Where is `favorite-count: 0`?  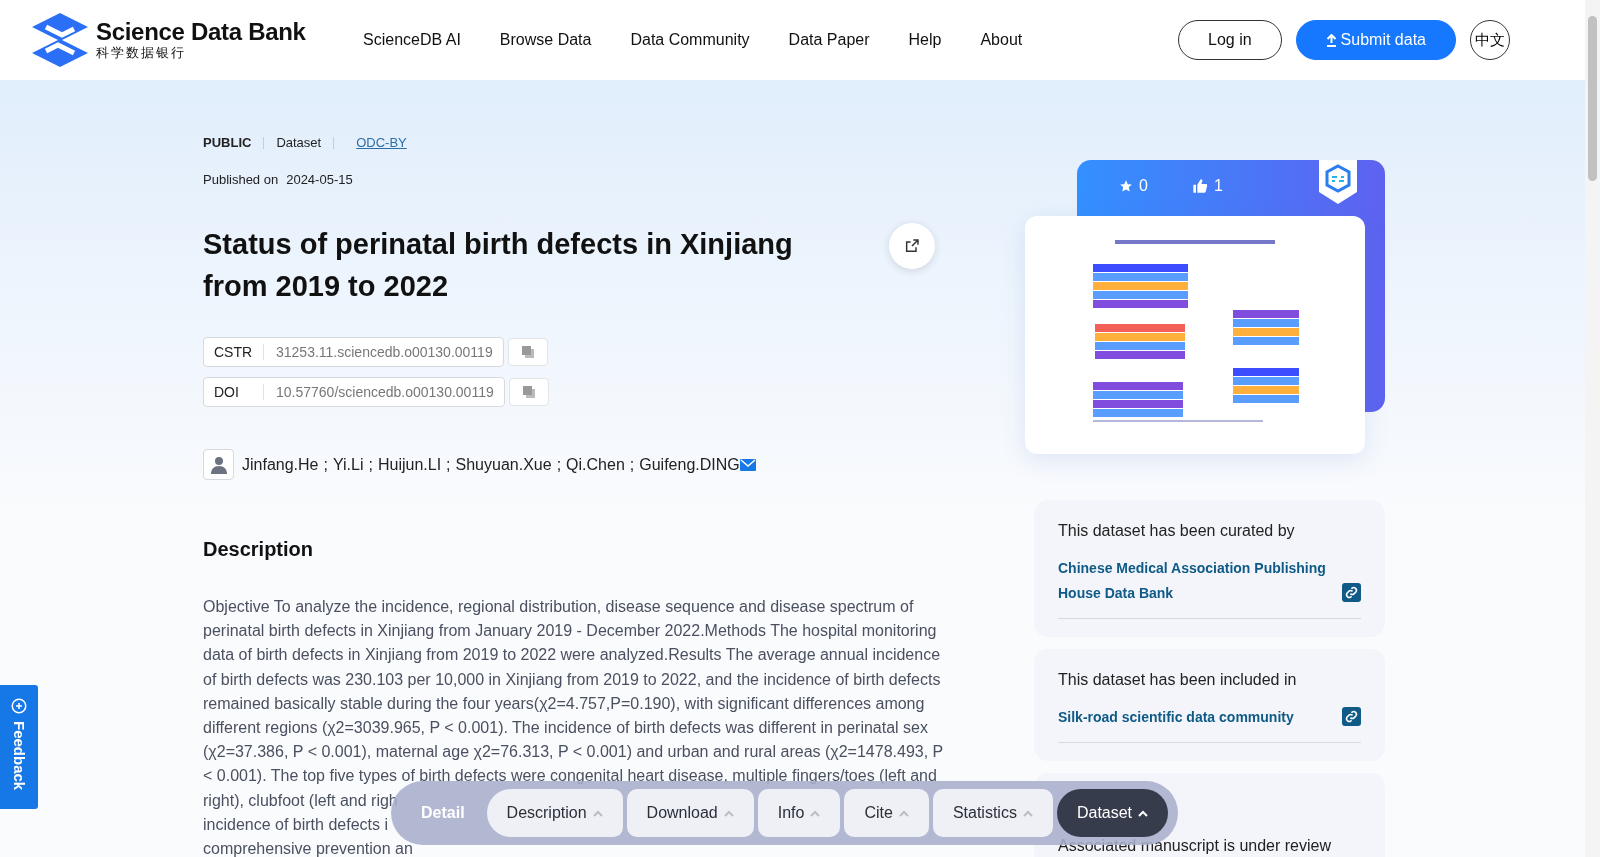 favorite-count: 0 is located at coordinates (1143, 186).